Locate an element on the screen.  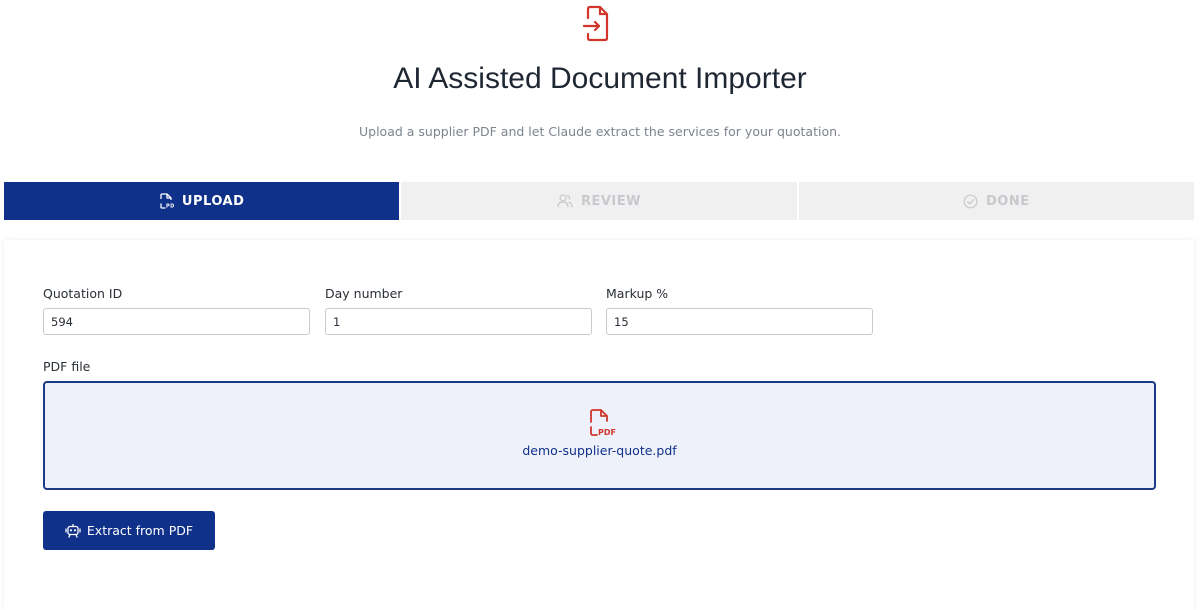
quotation-id-input is located at coordinates (176, 321).